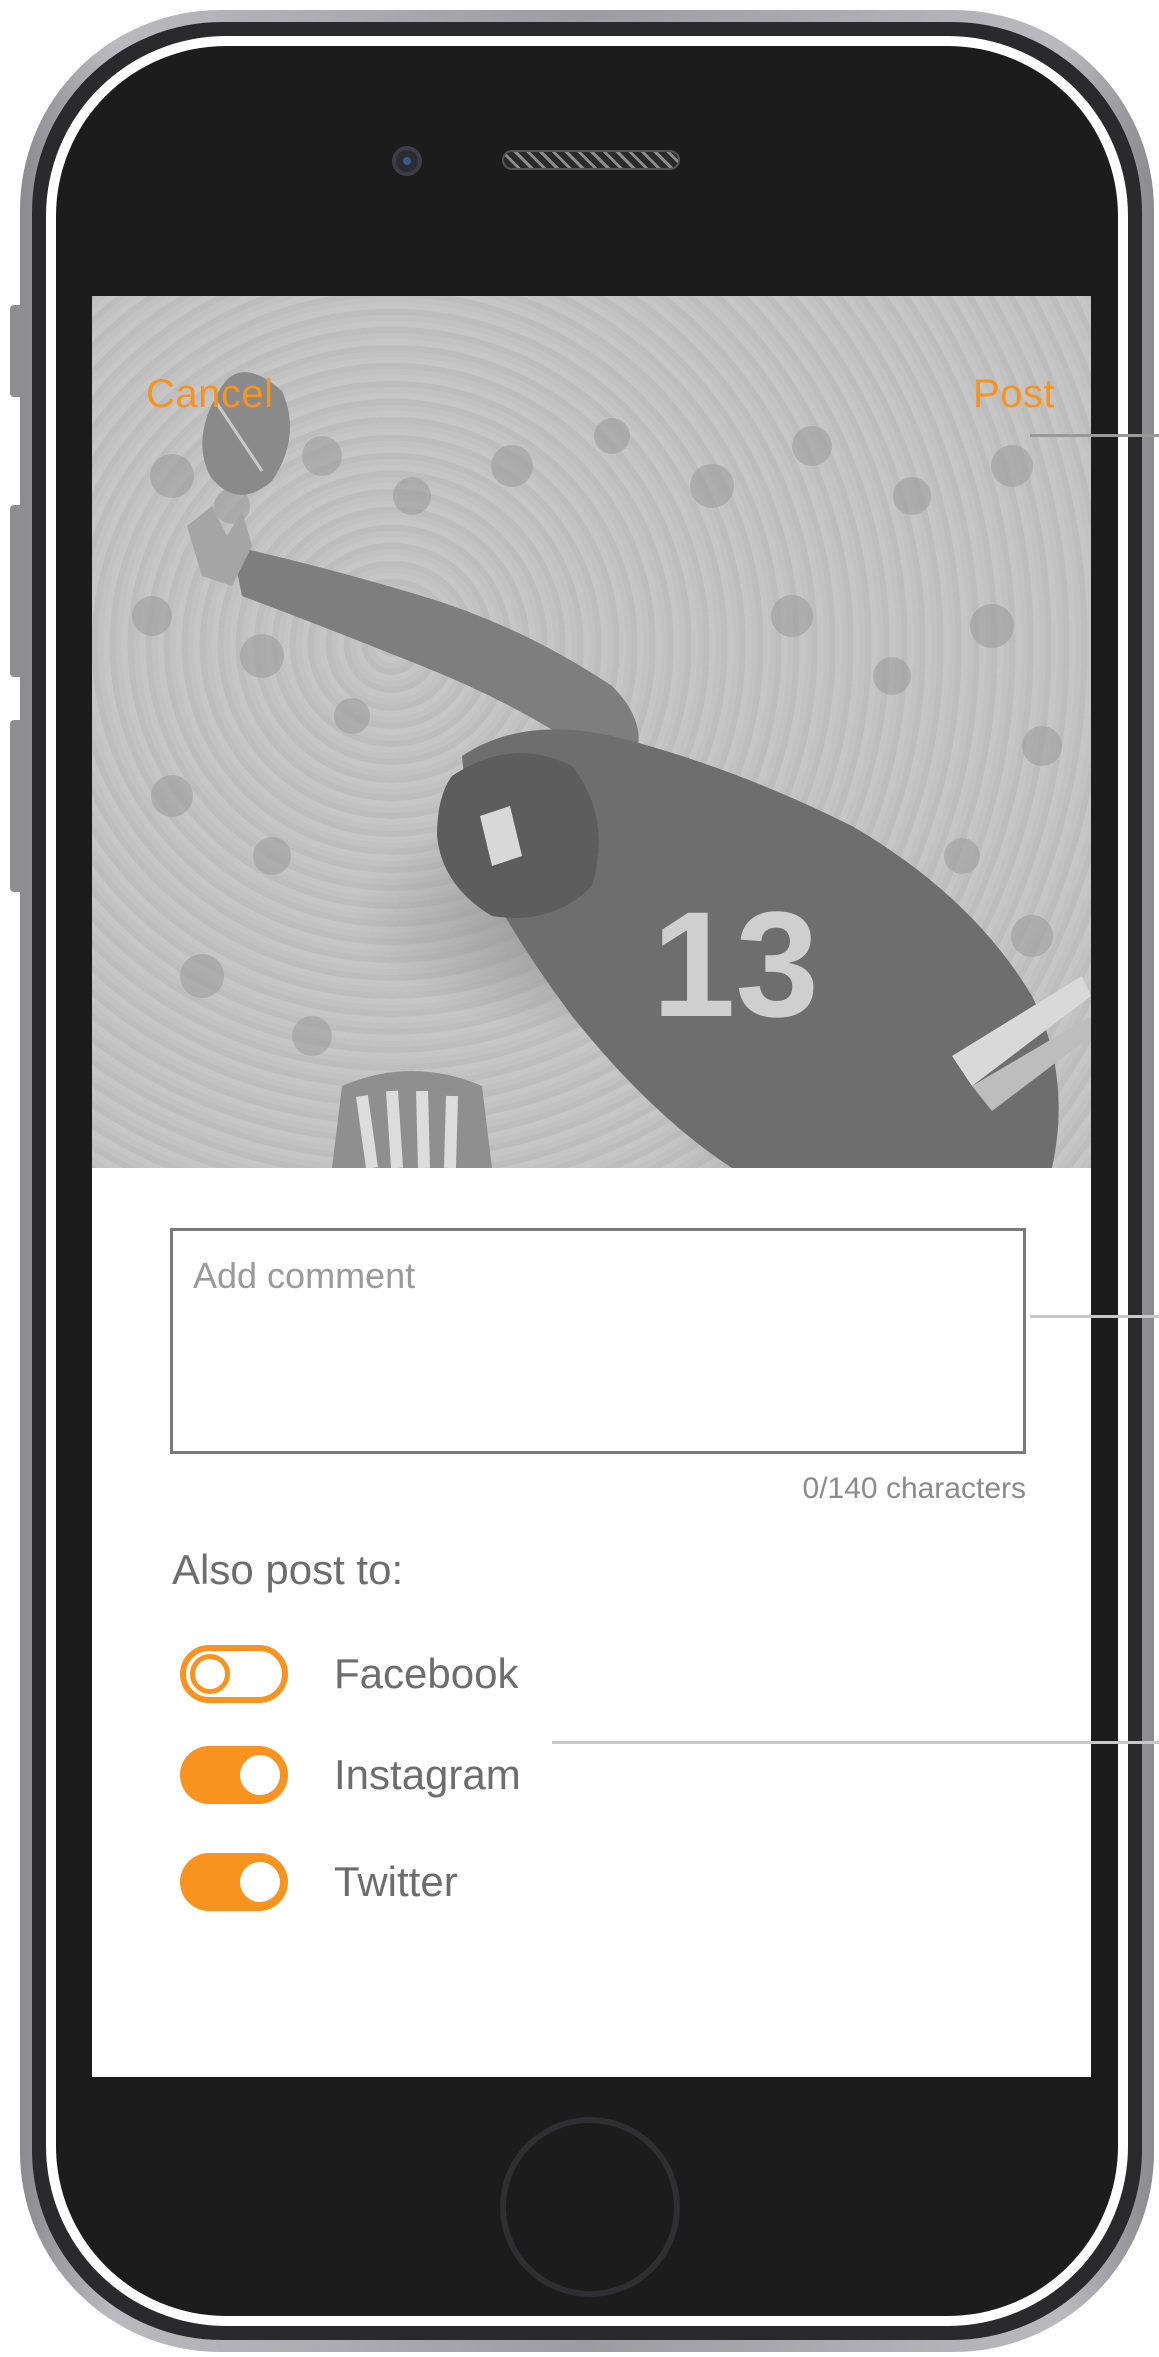 This screenshot has height=2357, width=1159. Describe the element at coordinates (234, 1674) in the screenshot. I see `facebook-toggle` at that location.